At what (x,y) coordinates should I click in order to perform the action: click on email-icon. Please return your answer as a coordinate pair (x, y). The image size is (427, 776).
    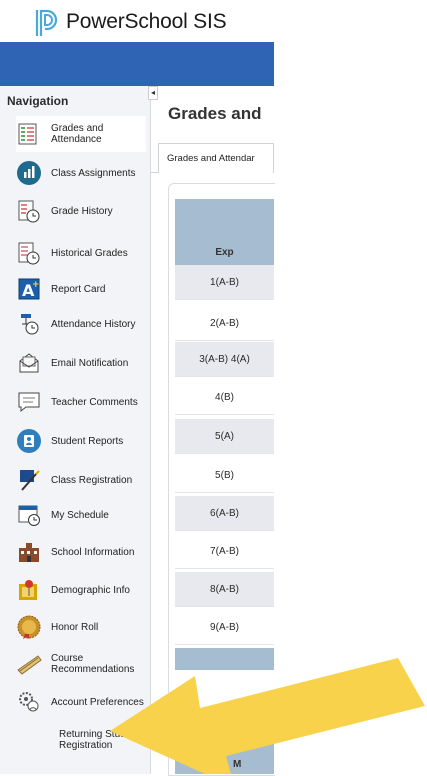
    Looking at the image, I should click on (29, 363).